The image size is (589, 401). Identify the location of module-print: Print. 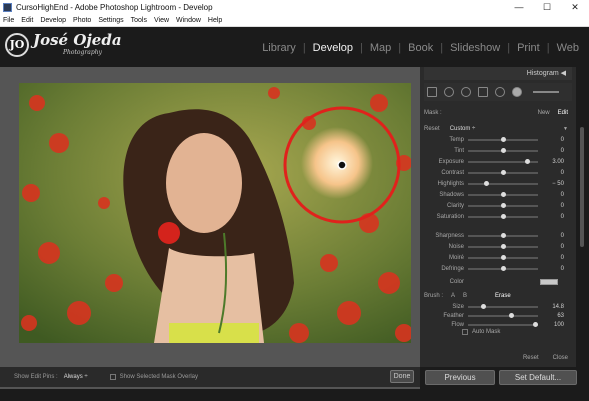
(528, 48).